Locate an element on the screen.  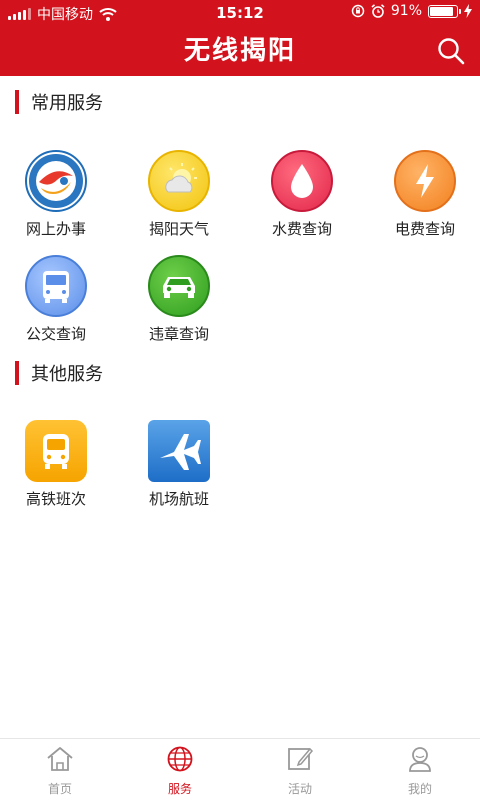
airplane-icon is located at coordinates (179, 451).